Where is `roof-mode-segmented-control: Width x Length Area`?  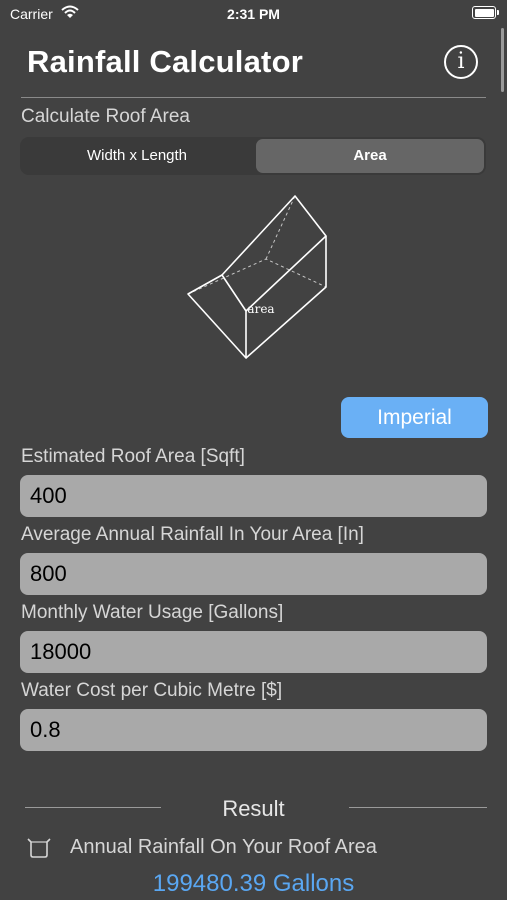
roof-mode-segmented-control: Width x Length Area is located at coordinates (253, 156).